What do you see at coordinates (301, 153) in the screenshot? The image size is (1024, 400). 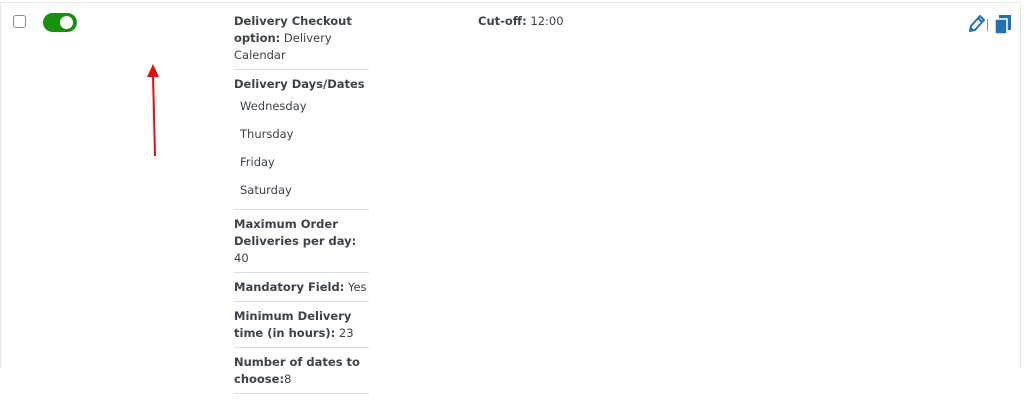 I see `delivery-days-list: Wednesday Thursday Friday Saturday` at bounding box center [301, 153].